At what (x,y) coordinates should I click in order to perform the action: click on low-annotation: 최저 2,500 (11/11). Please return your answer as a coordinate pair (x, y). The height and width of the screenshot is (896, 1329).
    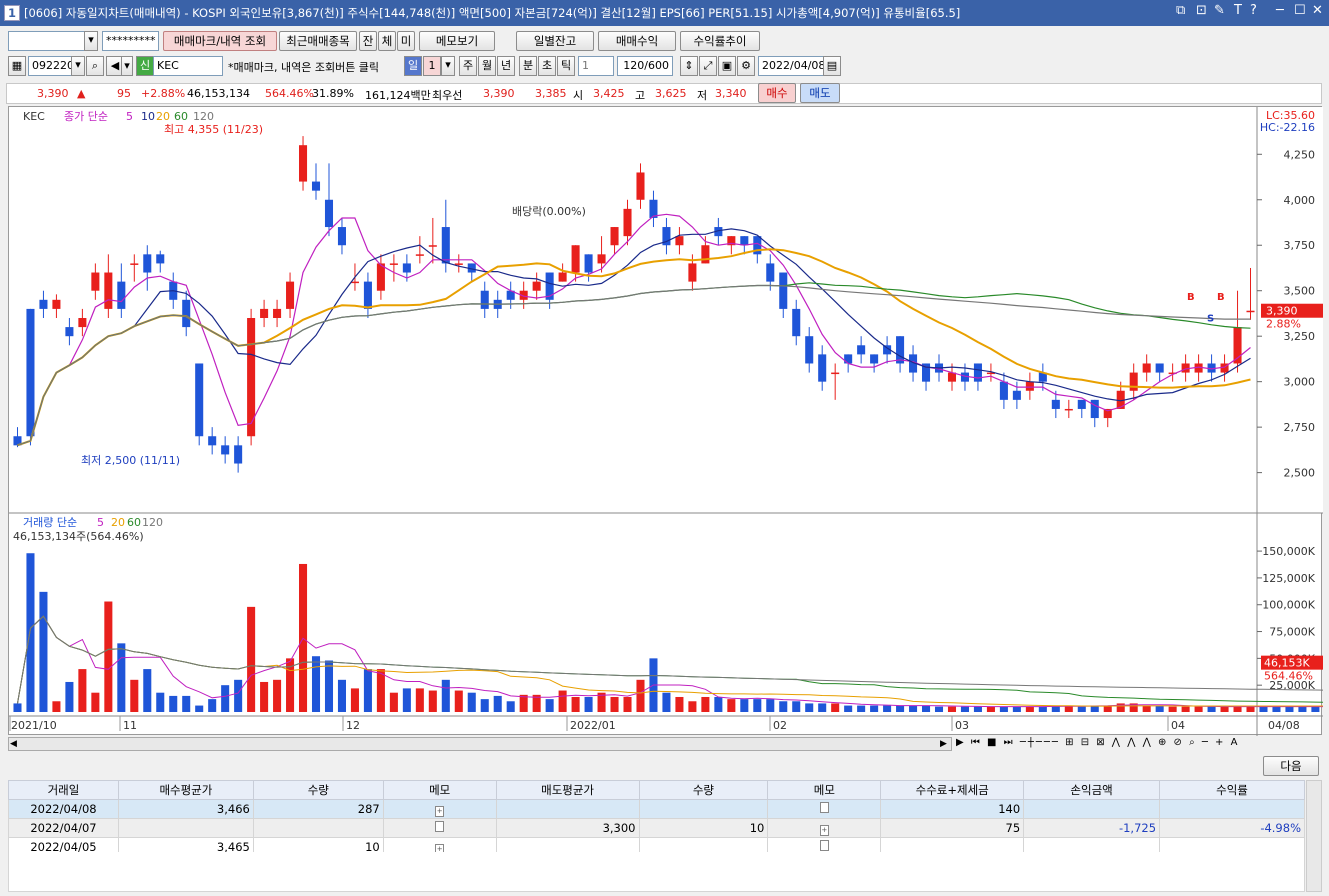
    Looking at the image, I should click on (130, 460).